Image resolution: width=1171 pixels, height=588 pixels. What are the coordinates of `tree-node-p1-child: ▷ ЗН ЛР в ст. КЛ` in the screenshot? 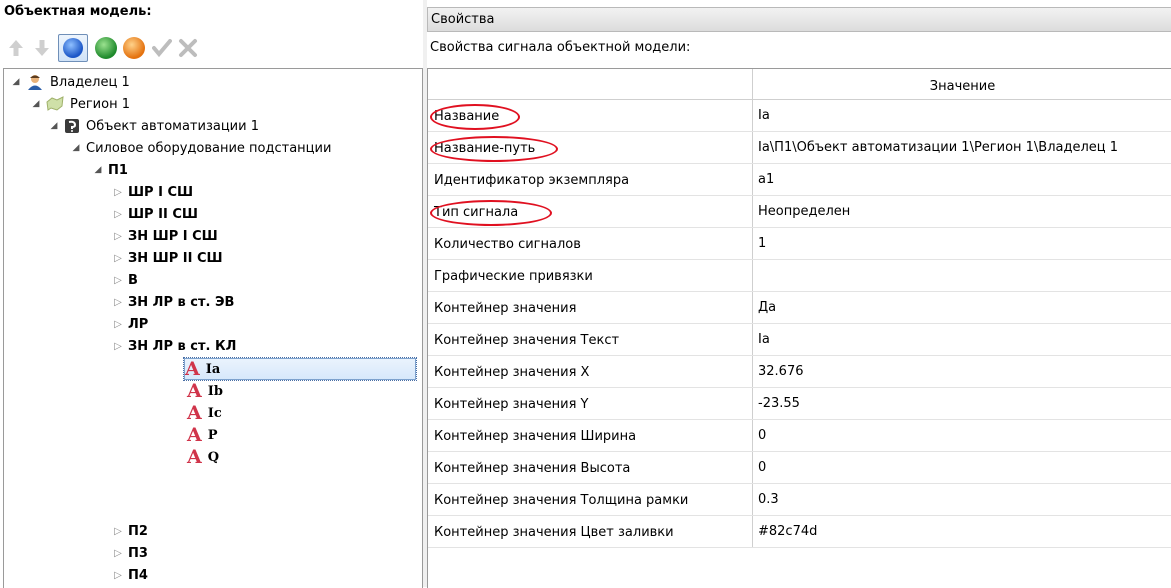 It's located at (174, 346).